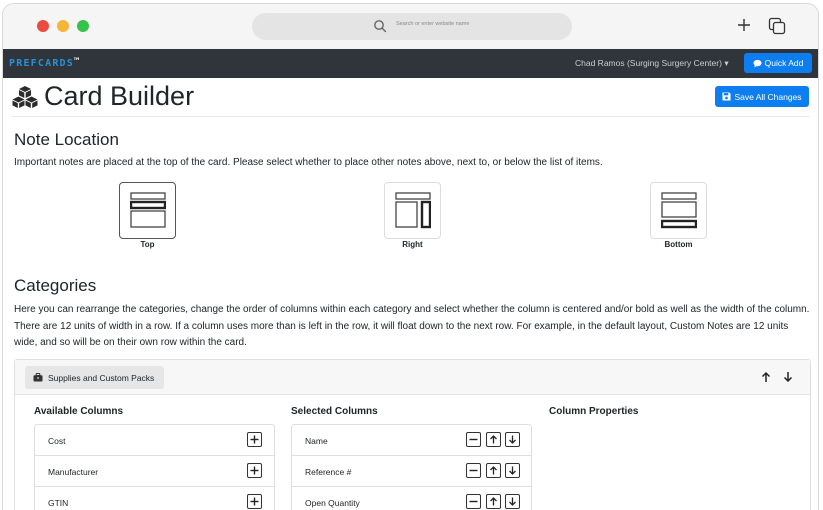  Describe the element at coordinates (38, 377) in the screenshot. I see `briefcase-icon` at that location.